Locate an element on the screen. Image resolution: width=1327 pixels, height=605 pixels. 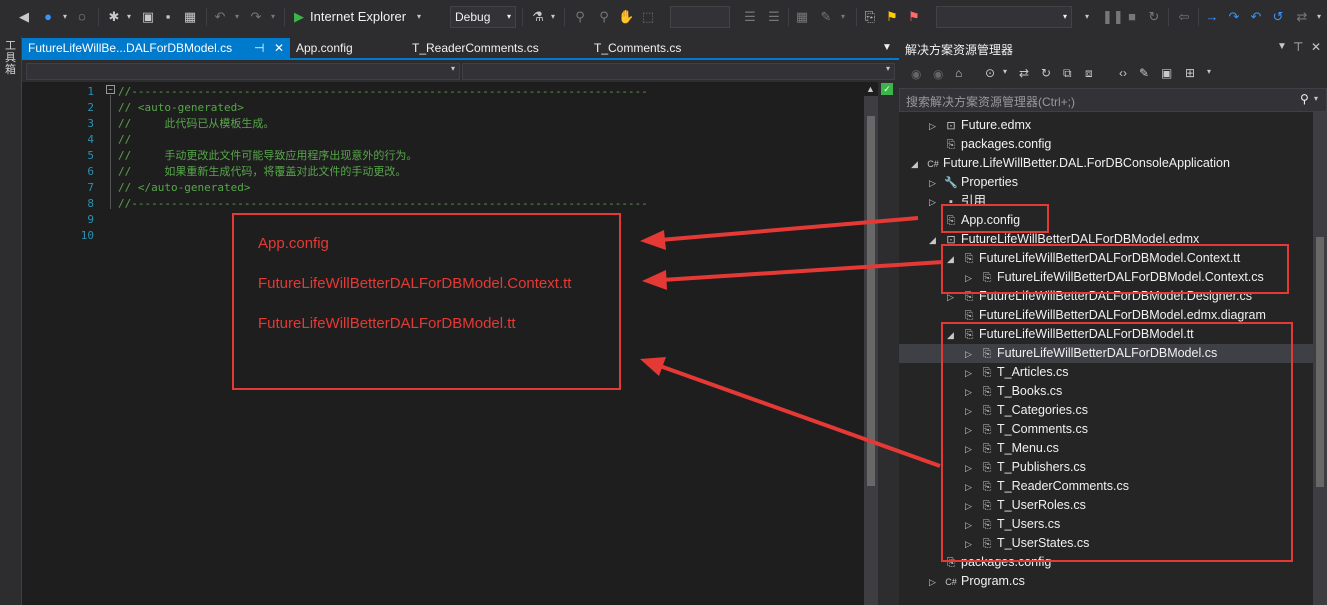
tab-t-readercomments: T_ReaderComments.cs is located at coordinates (493, 48).